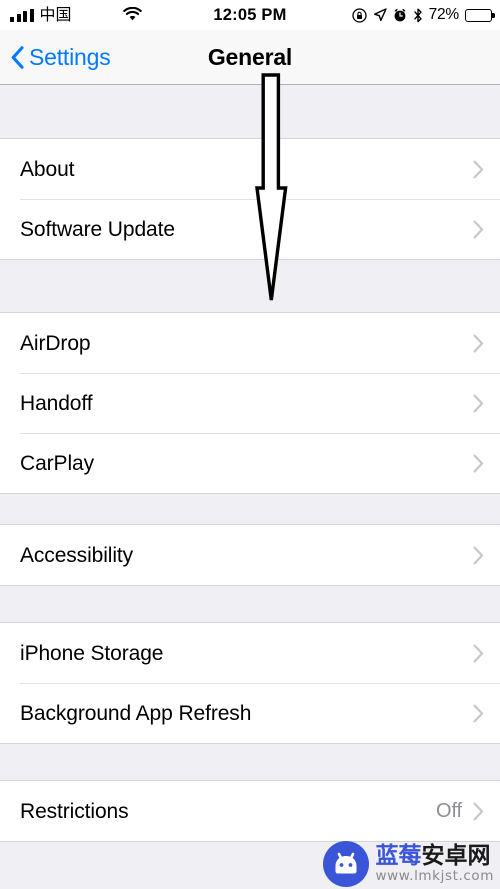 The image size is (500, 889). Describe the element at coordinates (250, 463) in the screenshot. I see `table-row: CarPlay` at that location.